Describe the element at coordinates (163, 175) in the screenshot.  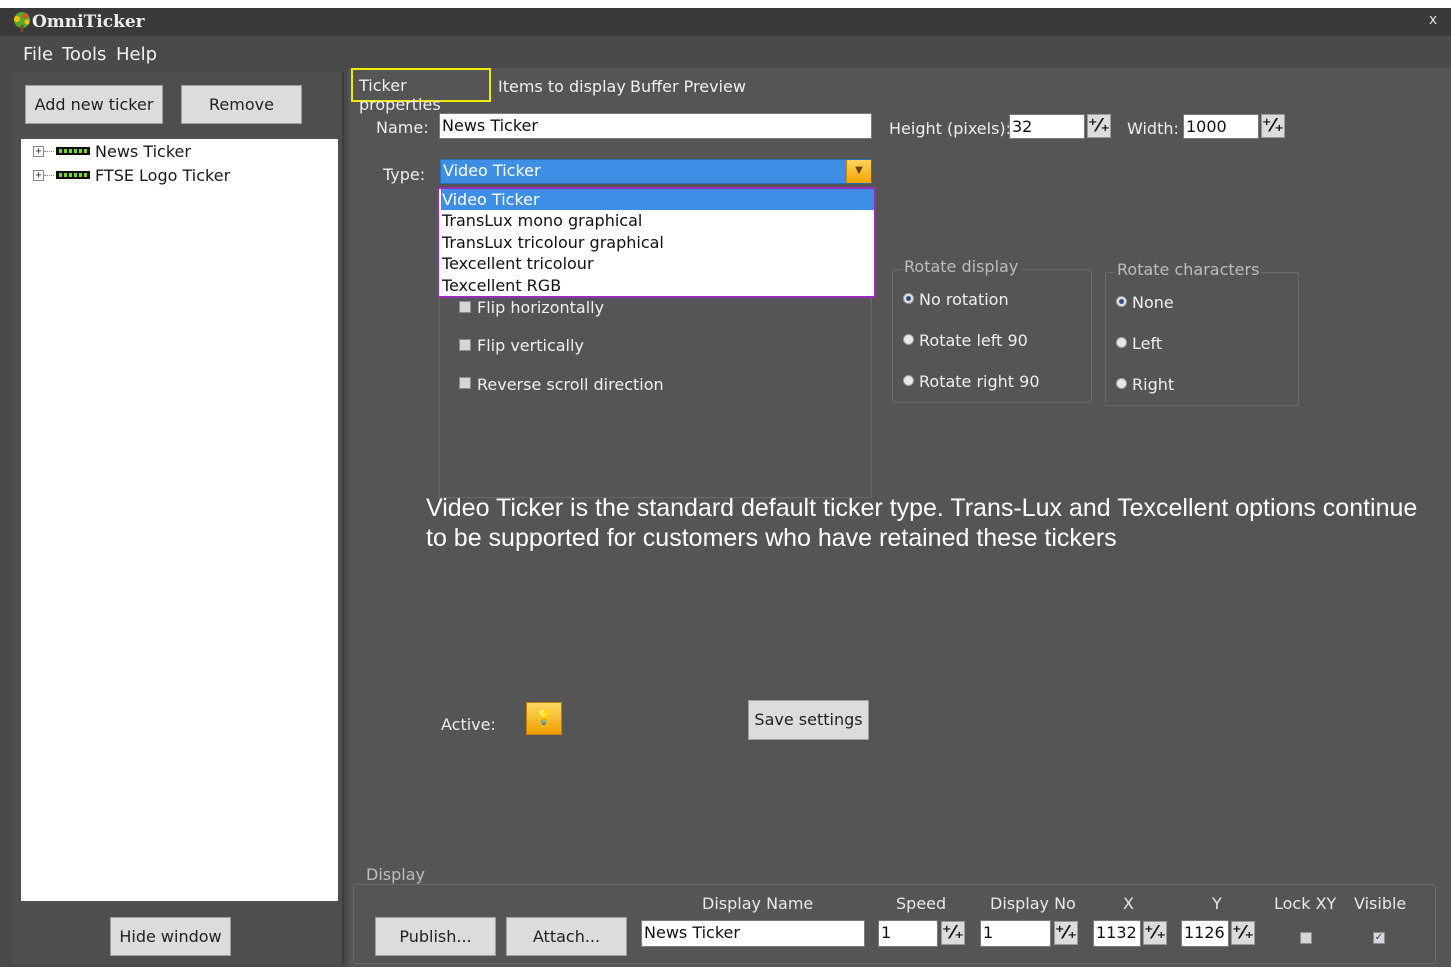
I see `tree-item-label: FTSE Logo Ticker` at that location.